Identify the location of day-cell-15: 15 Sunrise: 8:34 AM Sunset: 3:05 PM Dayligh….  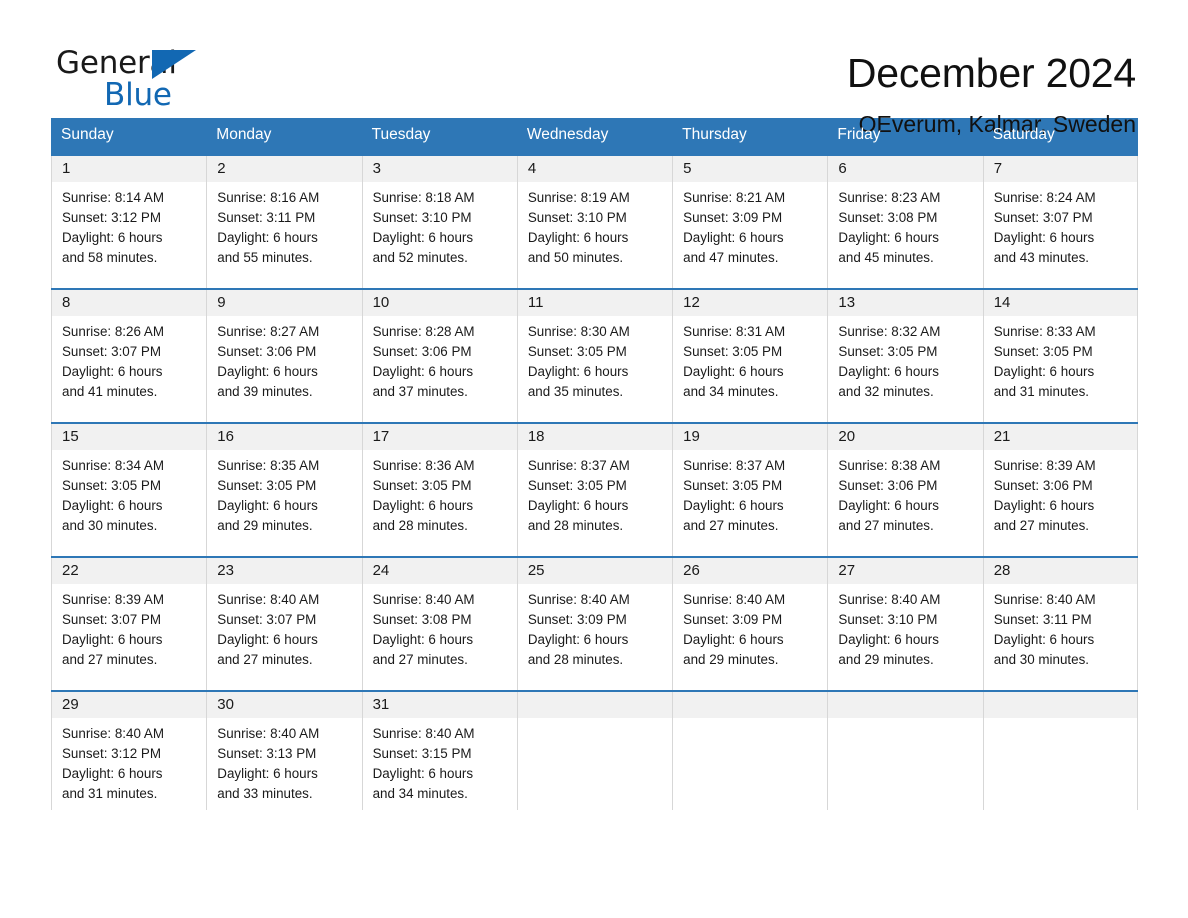
(129, 489).